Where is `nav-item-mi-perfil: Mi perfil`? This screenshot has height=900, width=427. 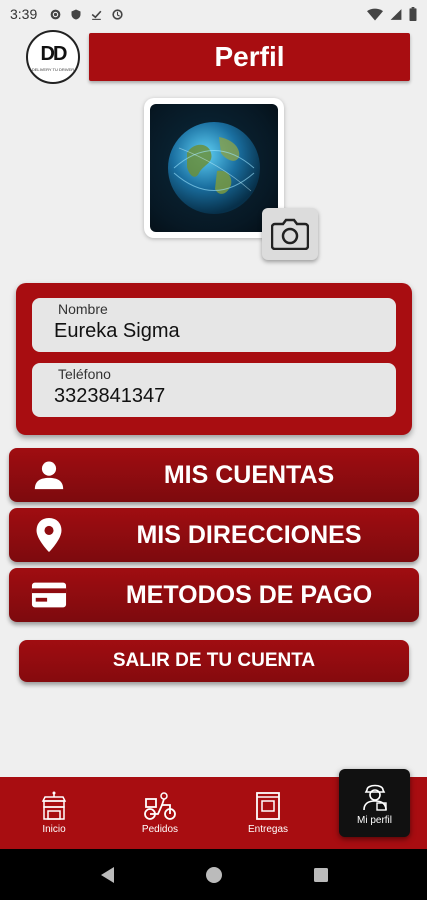
nav-item-mi-perfil: Mi perfil is located at coordinates (374, 803).